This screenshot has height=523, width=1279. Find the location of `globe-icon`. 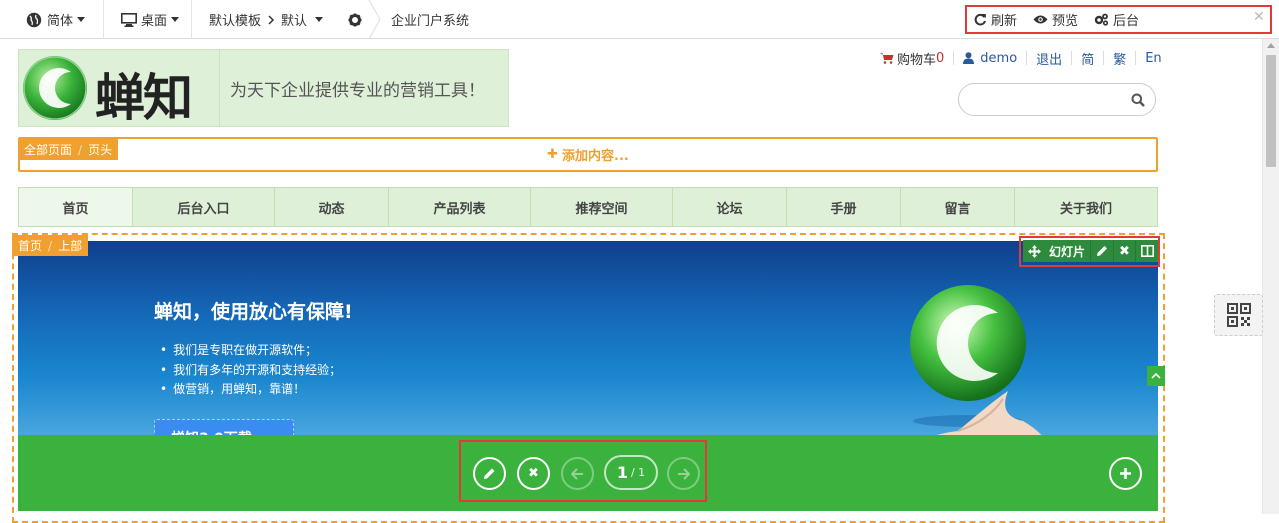

globe-icon is located at coordinates (34, 19).